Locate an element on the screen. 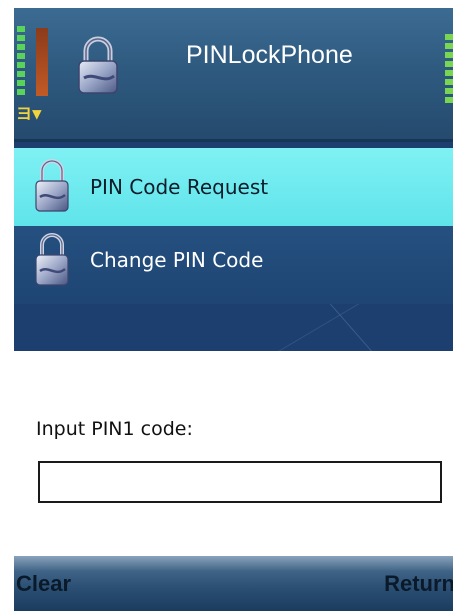 The width and height of the screenshot is (453, 611). battery-icon is located at coordinates (449, 80).